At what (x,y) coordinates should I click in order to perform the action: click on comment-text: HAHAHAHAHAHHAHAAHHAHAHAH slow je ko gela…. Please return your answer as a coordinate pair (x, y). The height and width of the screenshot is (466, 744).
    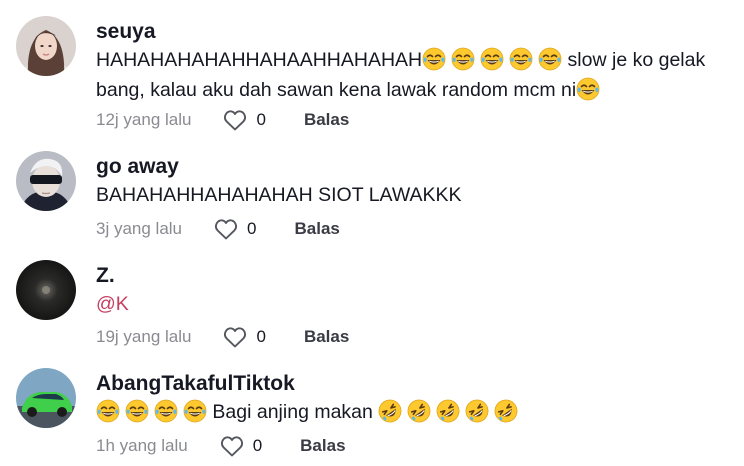
    Looking at the image, I should click on (414, 75).